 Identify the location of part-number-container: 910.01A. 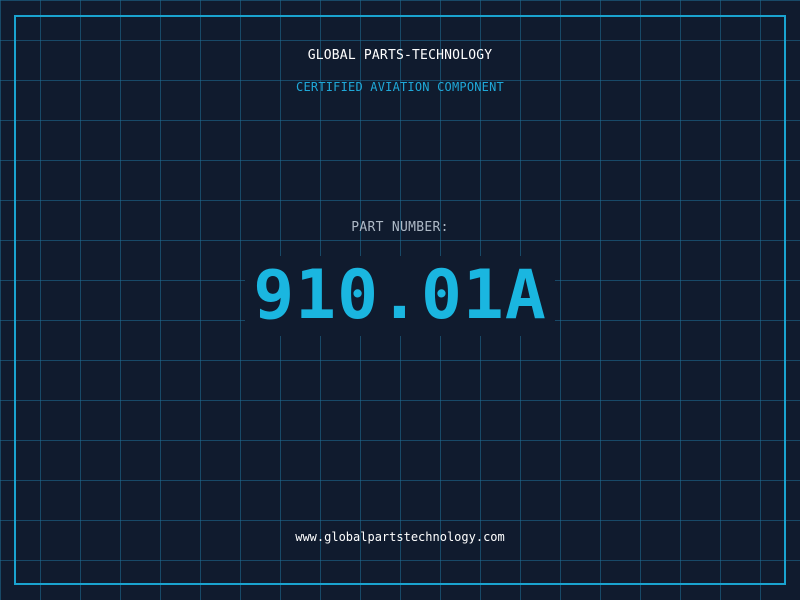
(400, 296).